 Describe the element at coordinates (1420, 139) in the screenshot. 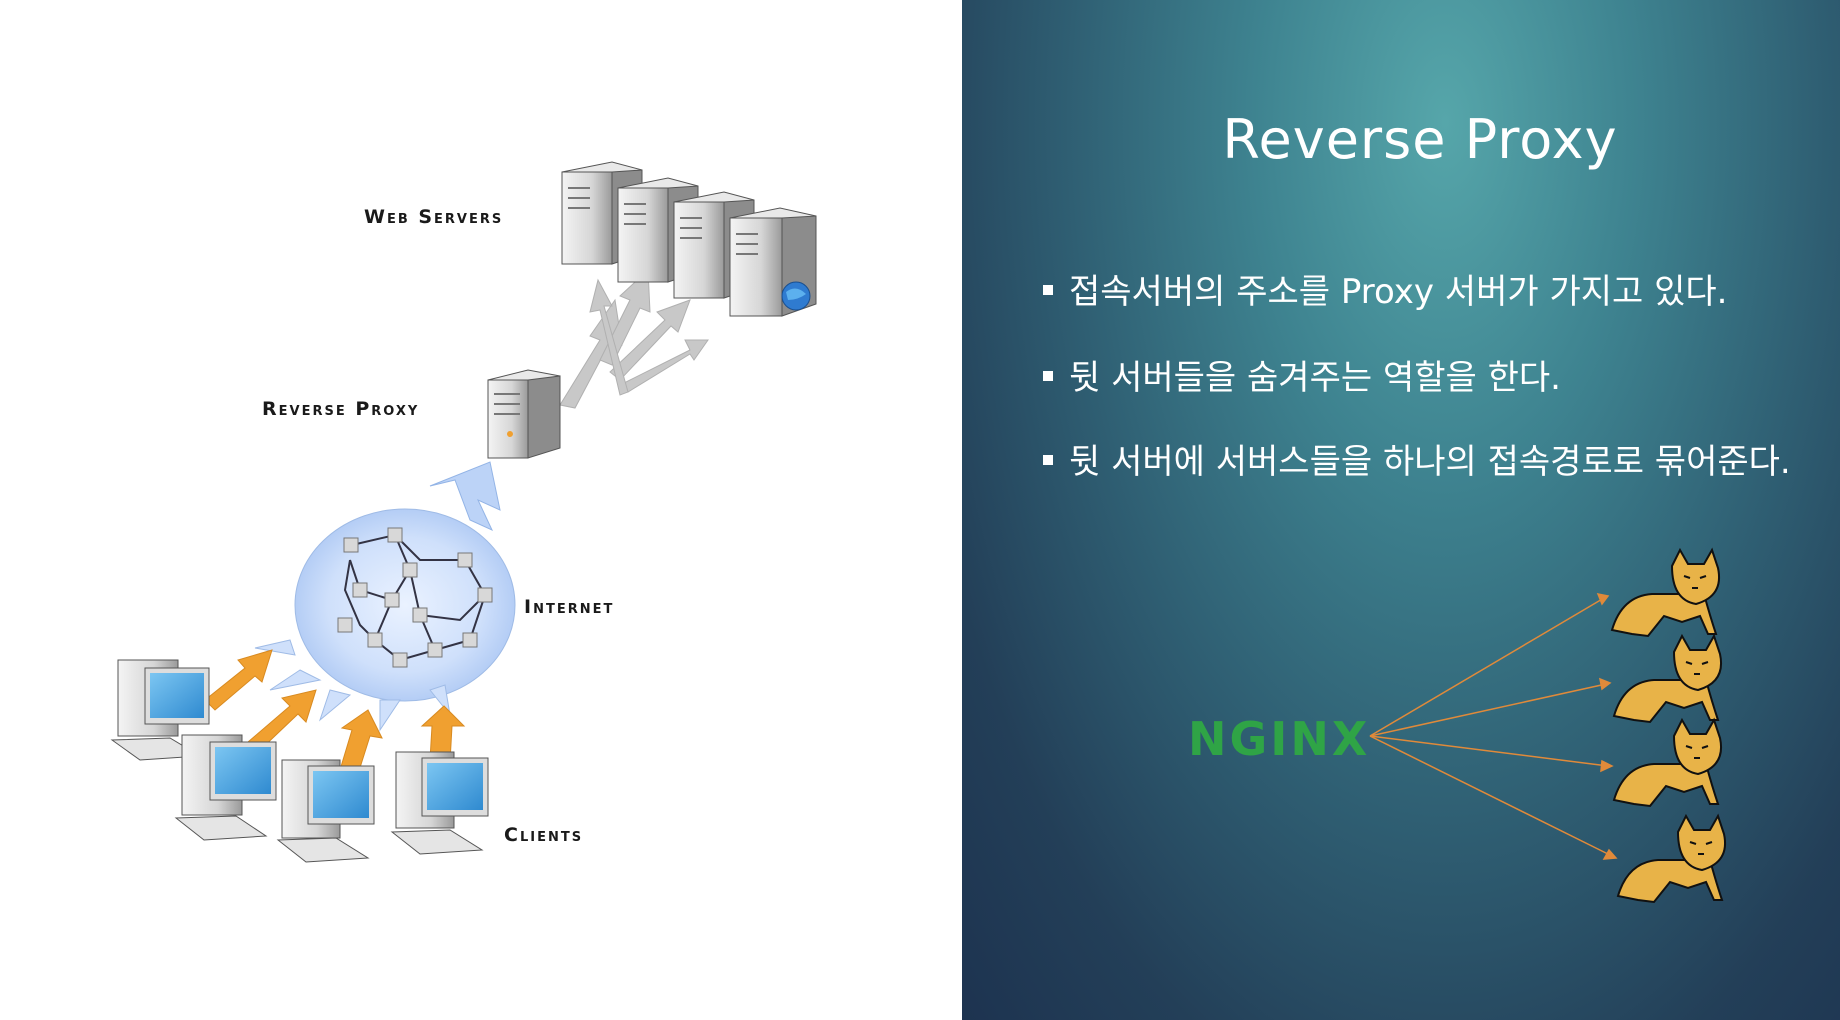

I see `slide-title: Reverse Proxy` at that location.